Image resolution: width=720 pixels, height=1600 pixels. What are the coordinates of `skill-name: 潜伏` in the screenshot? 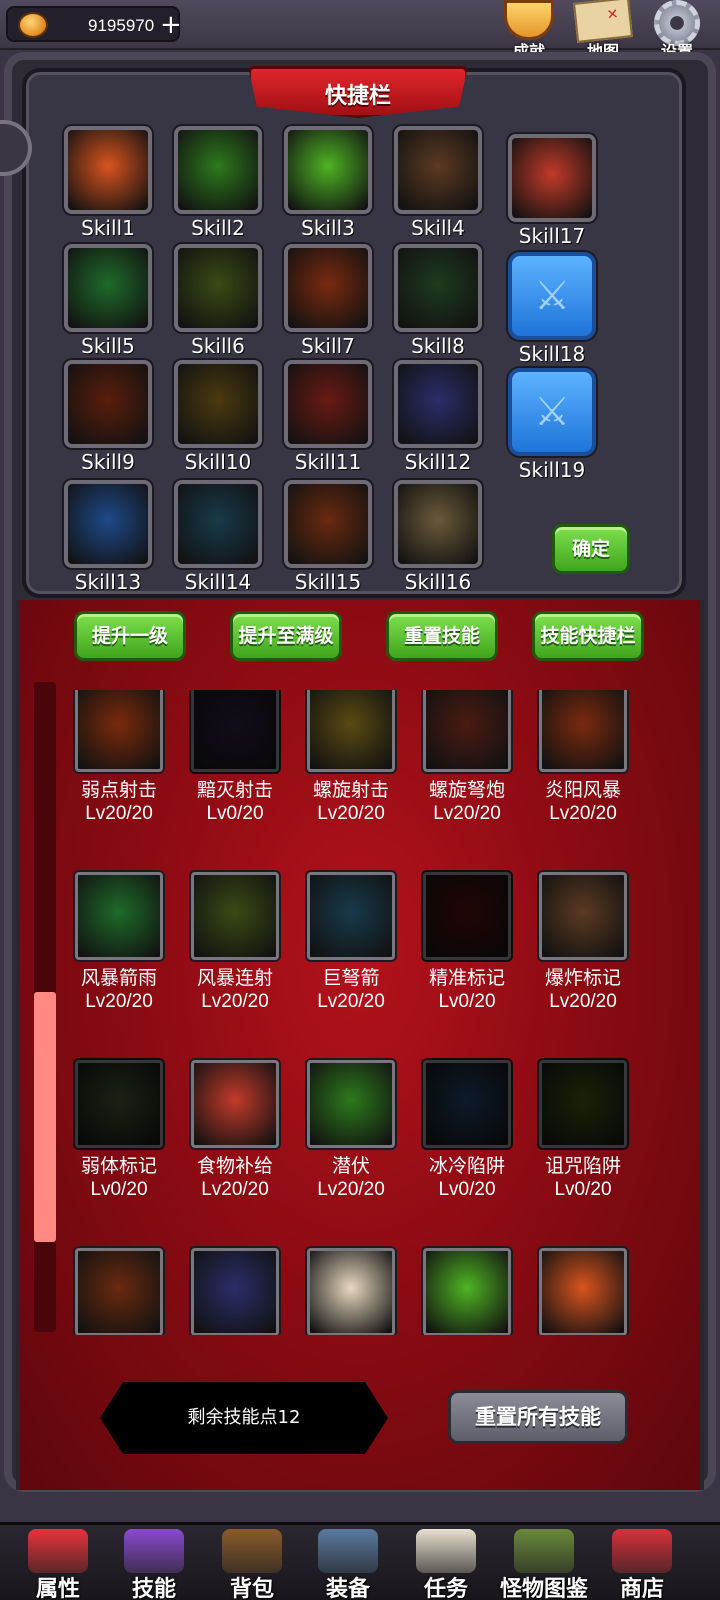 It's located at (350, 1166).